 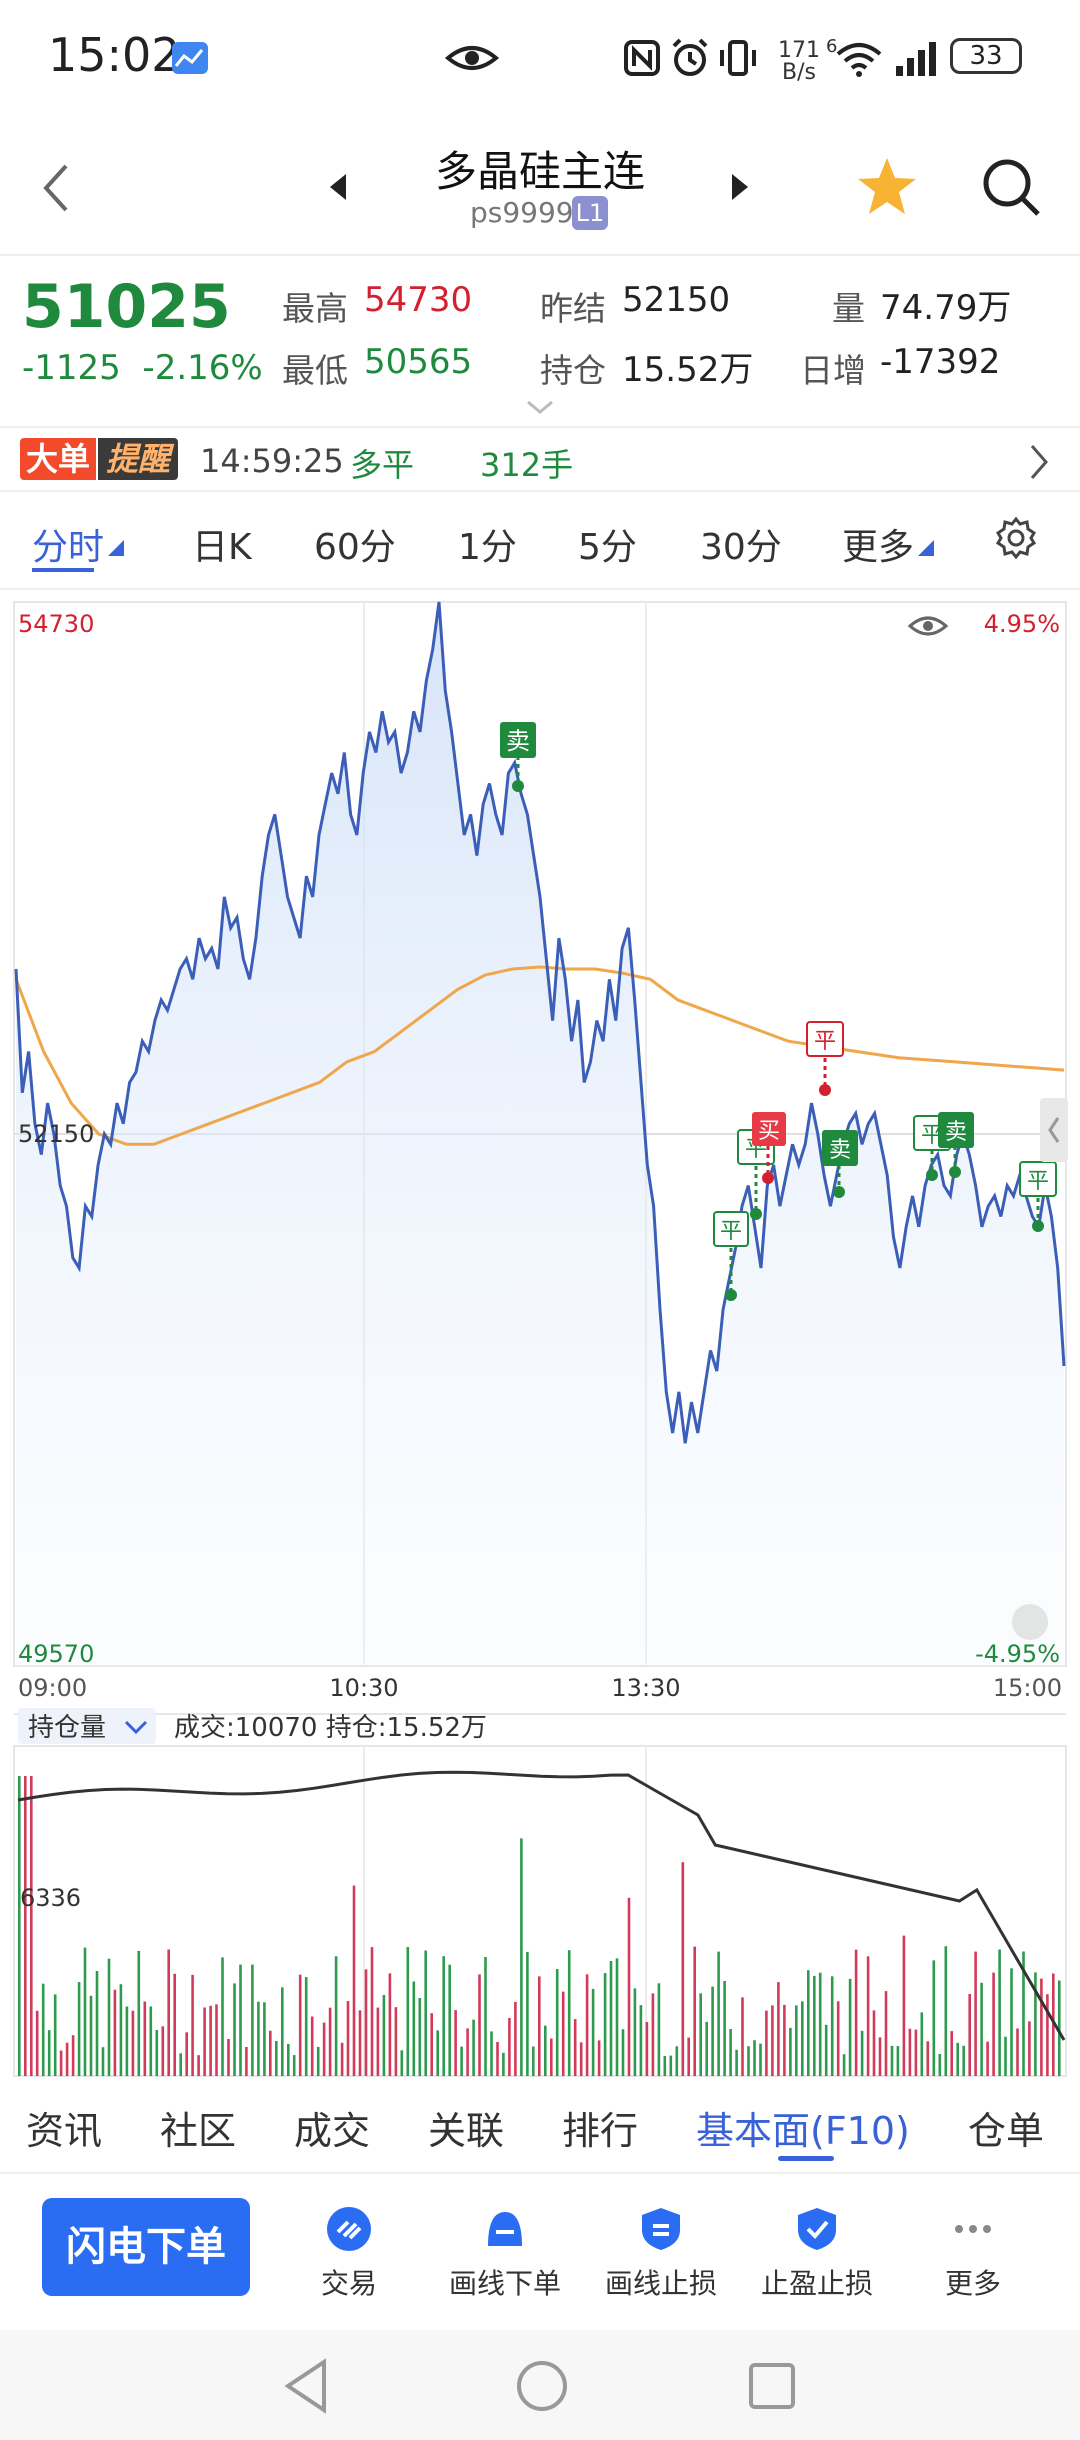 I want to click on action-more: 更多, so click(x=973, y=2282).